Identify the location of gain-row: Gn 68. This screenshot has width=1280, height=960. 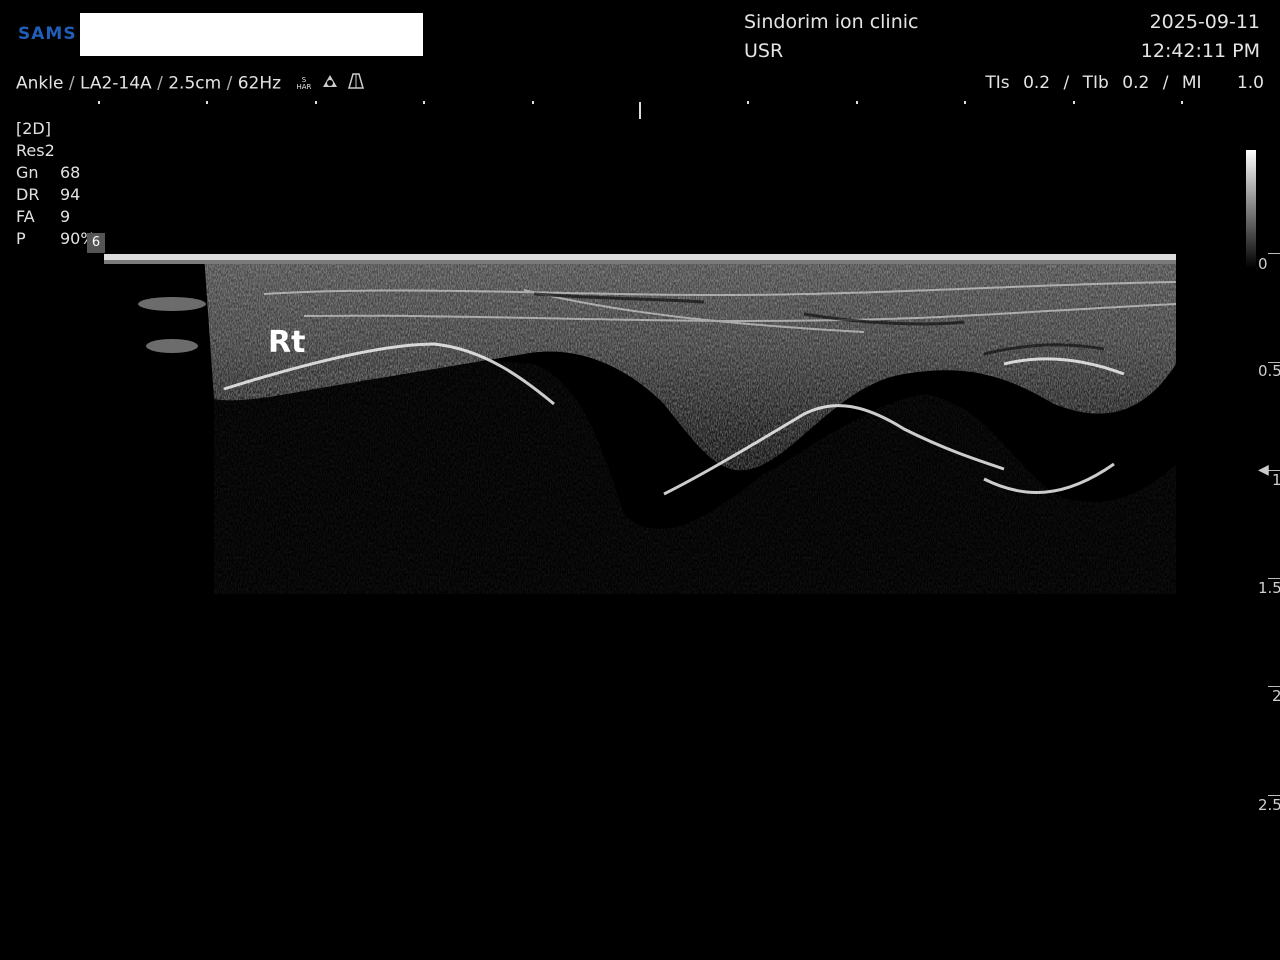
(48, 172).